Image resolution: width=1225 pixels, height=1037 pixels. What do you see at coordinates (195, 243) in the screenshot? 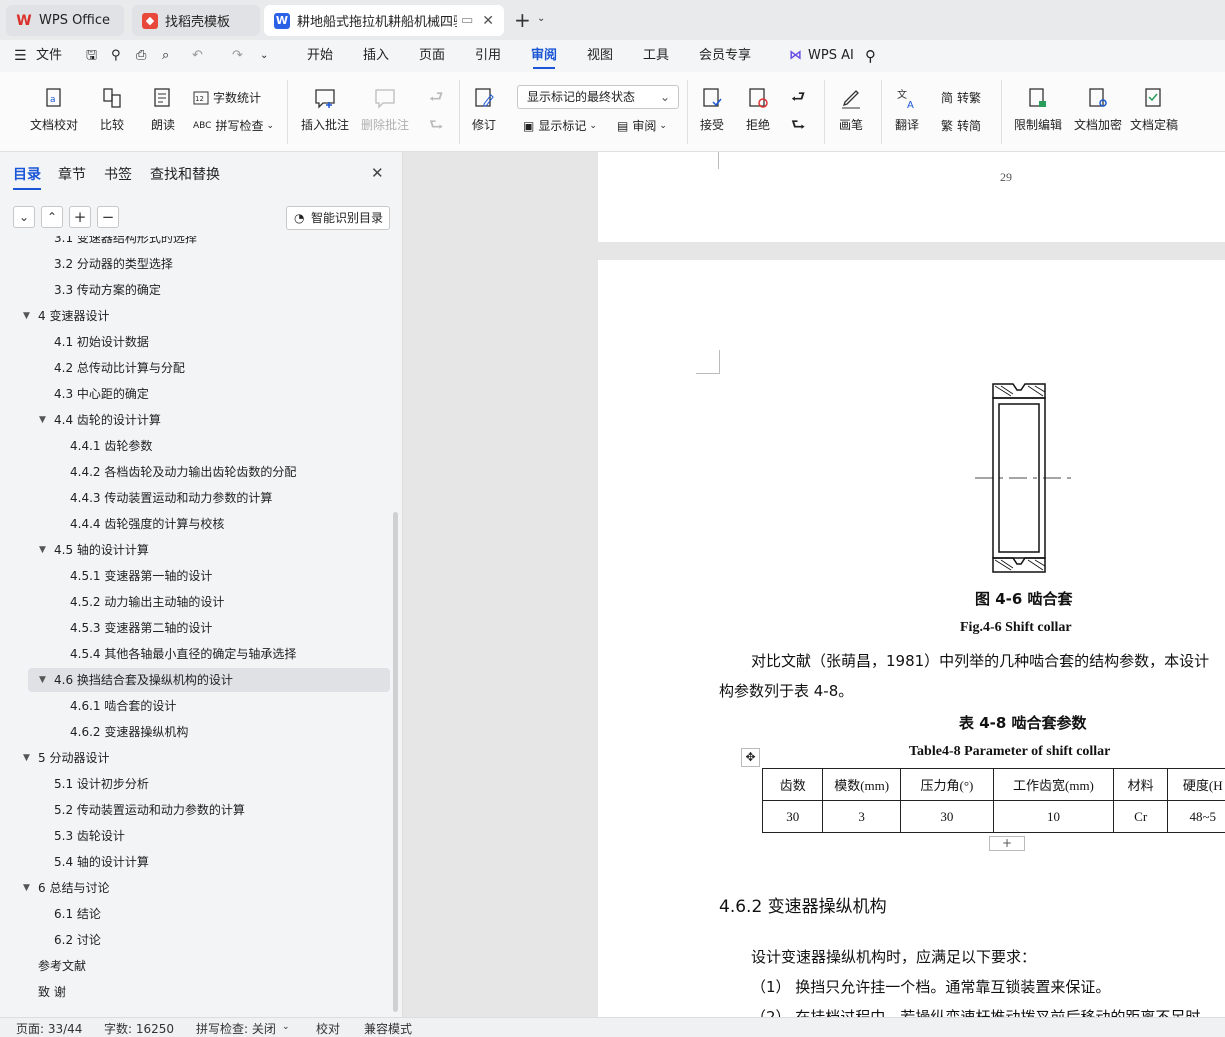
I see `toc-item: 3.1 变速器结构形式的选择` at bounding box center [195, 243].